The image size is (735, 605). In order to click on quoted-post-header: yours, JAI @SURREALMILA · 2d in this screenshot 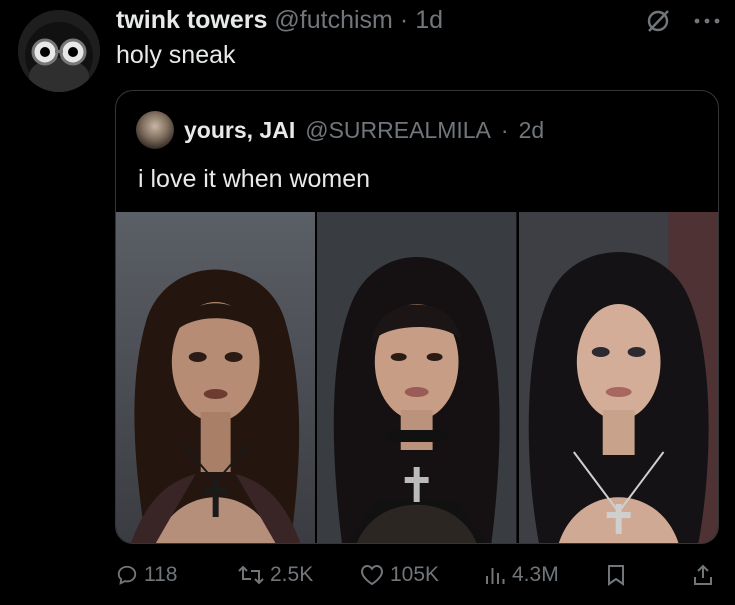, I will do `click(340, 130)`.